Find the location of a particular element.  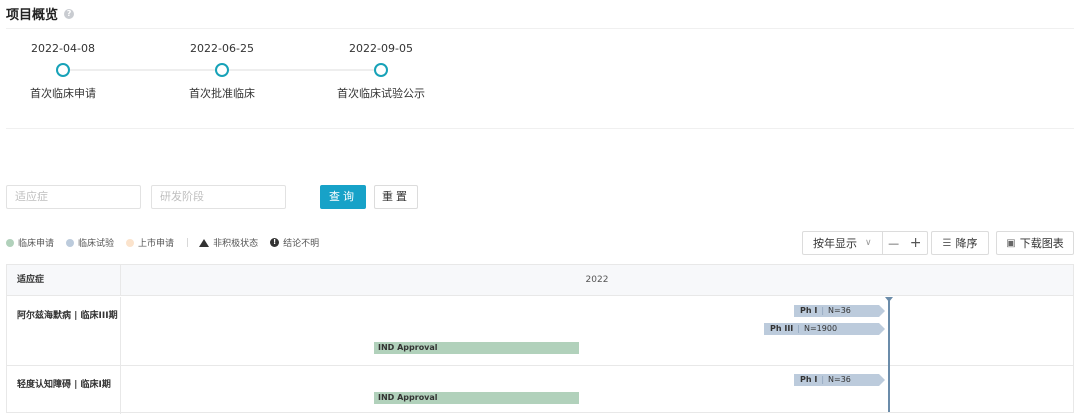

section-divider is located at coordinates (540, 128).